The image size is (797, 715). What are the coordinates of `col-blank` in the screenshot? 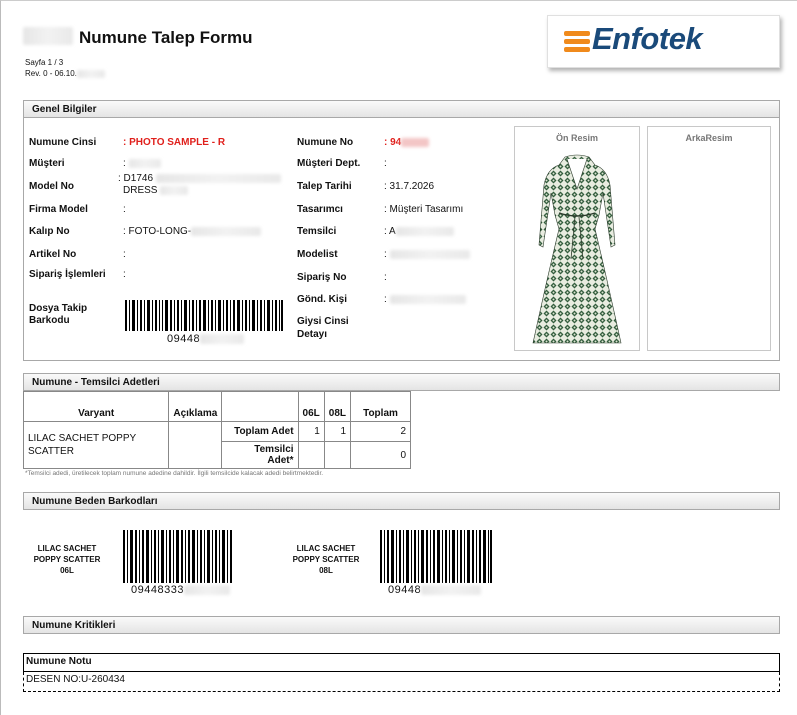 It's located at (260, 406).